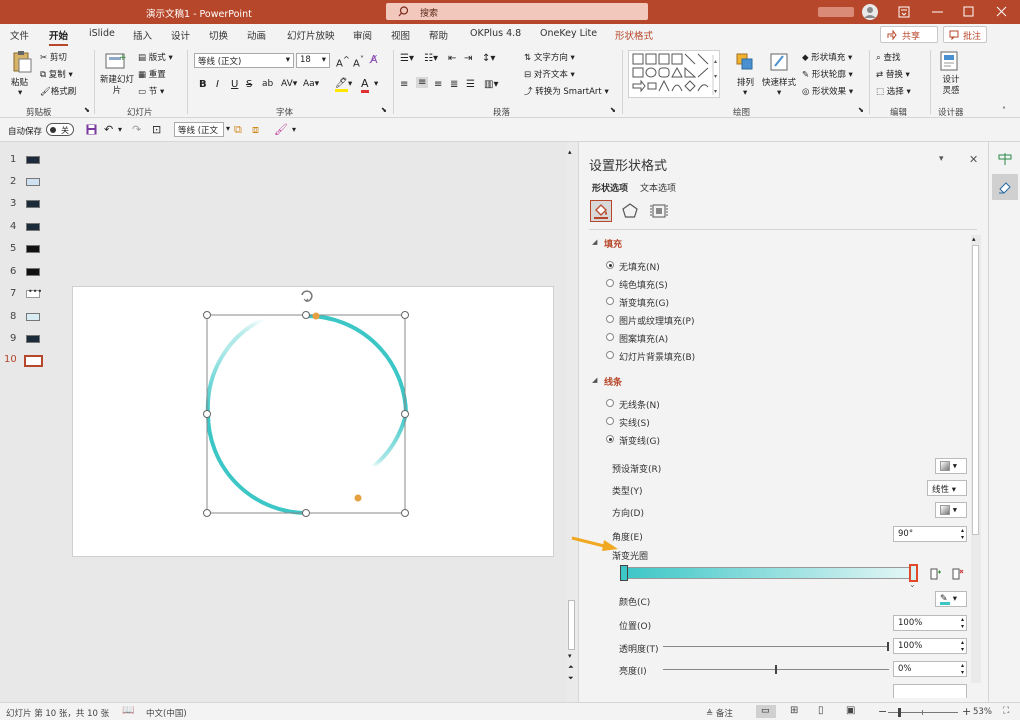 The image size is (1020, 720). Describe the element at coordinates (570, 656) in the screenshot. I see `scroll-down-icon: ▾` at that location.